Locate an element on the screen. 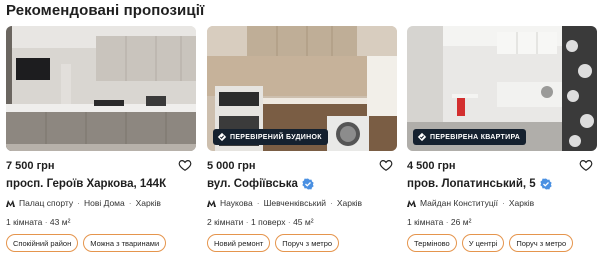 The image size is (600, 257). verified-badge: ПЕРЕВІРЕНА КВАРТИРА is located at coordinates (470, 137).